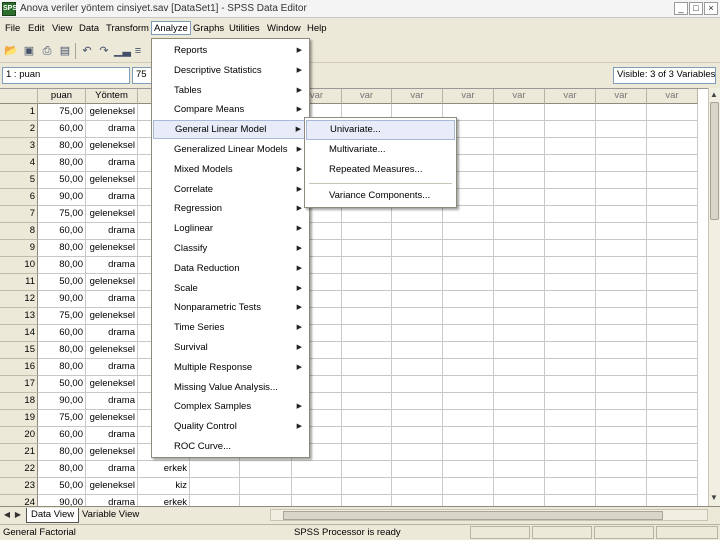  What do you see at coordinates (19, 180) in the screenshot?
I see `row-number: 5` at bounding box center [19, 180].